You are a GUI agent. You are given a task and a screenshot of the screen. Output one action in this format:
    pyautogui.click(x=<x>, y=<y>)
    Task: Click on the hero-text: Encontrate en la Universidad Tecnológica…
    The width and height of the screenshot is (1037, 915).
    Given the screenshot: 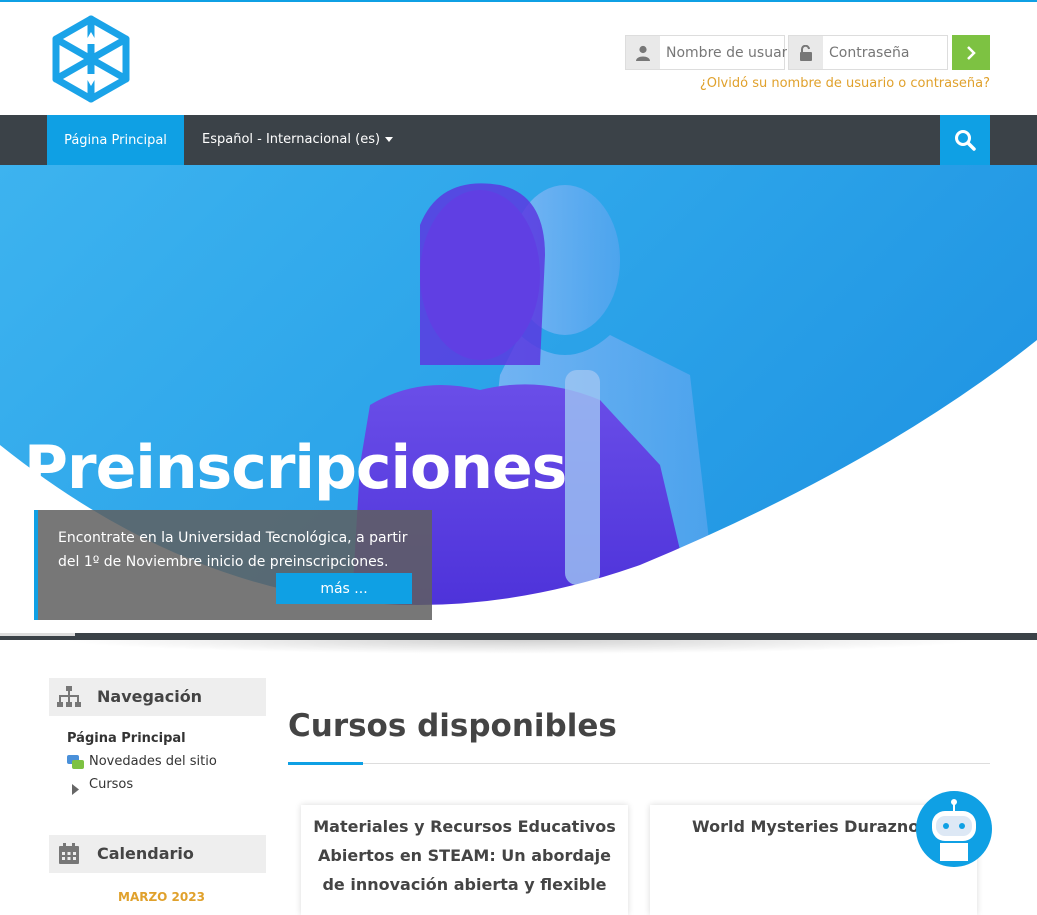 What is the action you would take?
    pyautogui.click(x=233, y=550)
    